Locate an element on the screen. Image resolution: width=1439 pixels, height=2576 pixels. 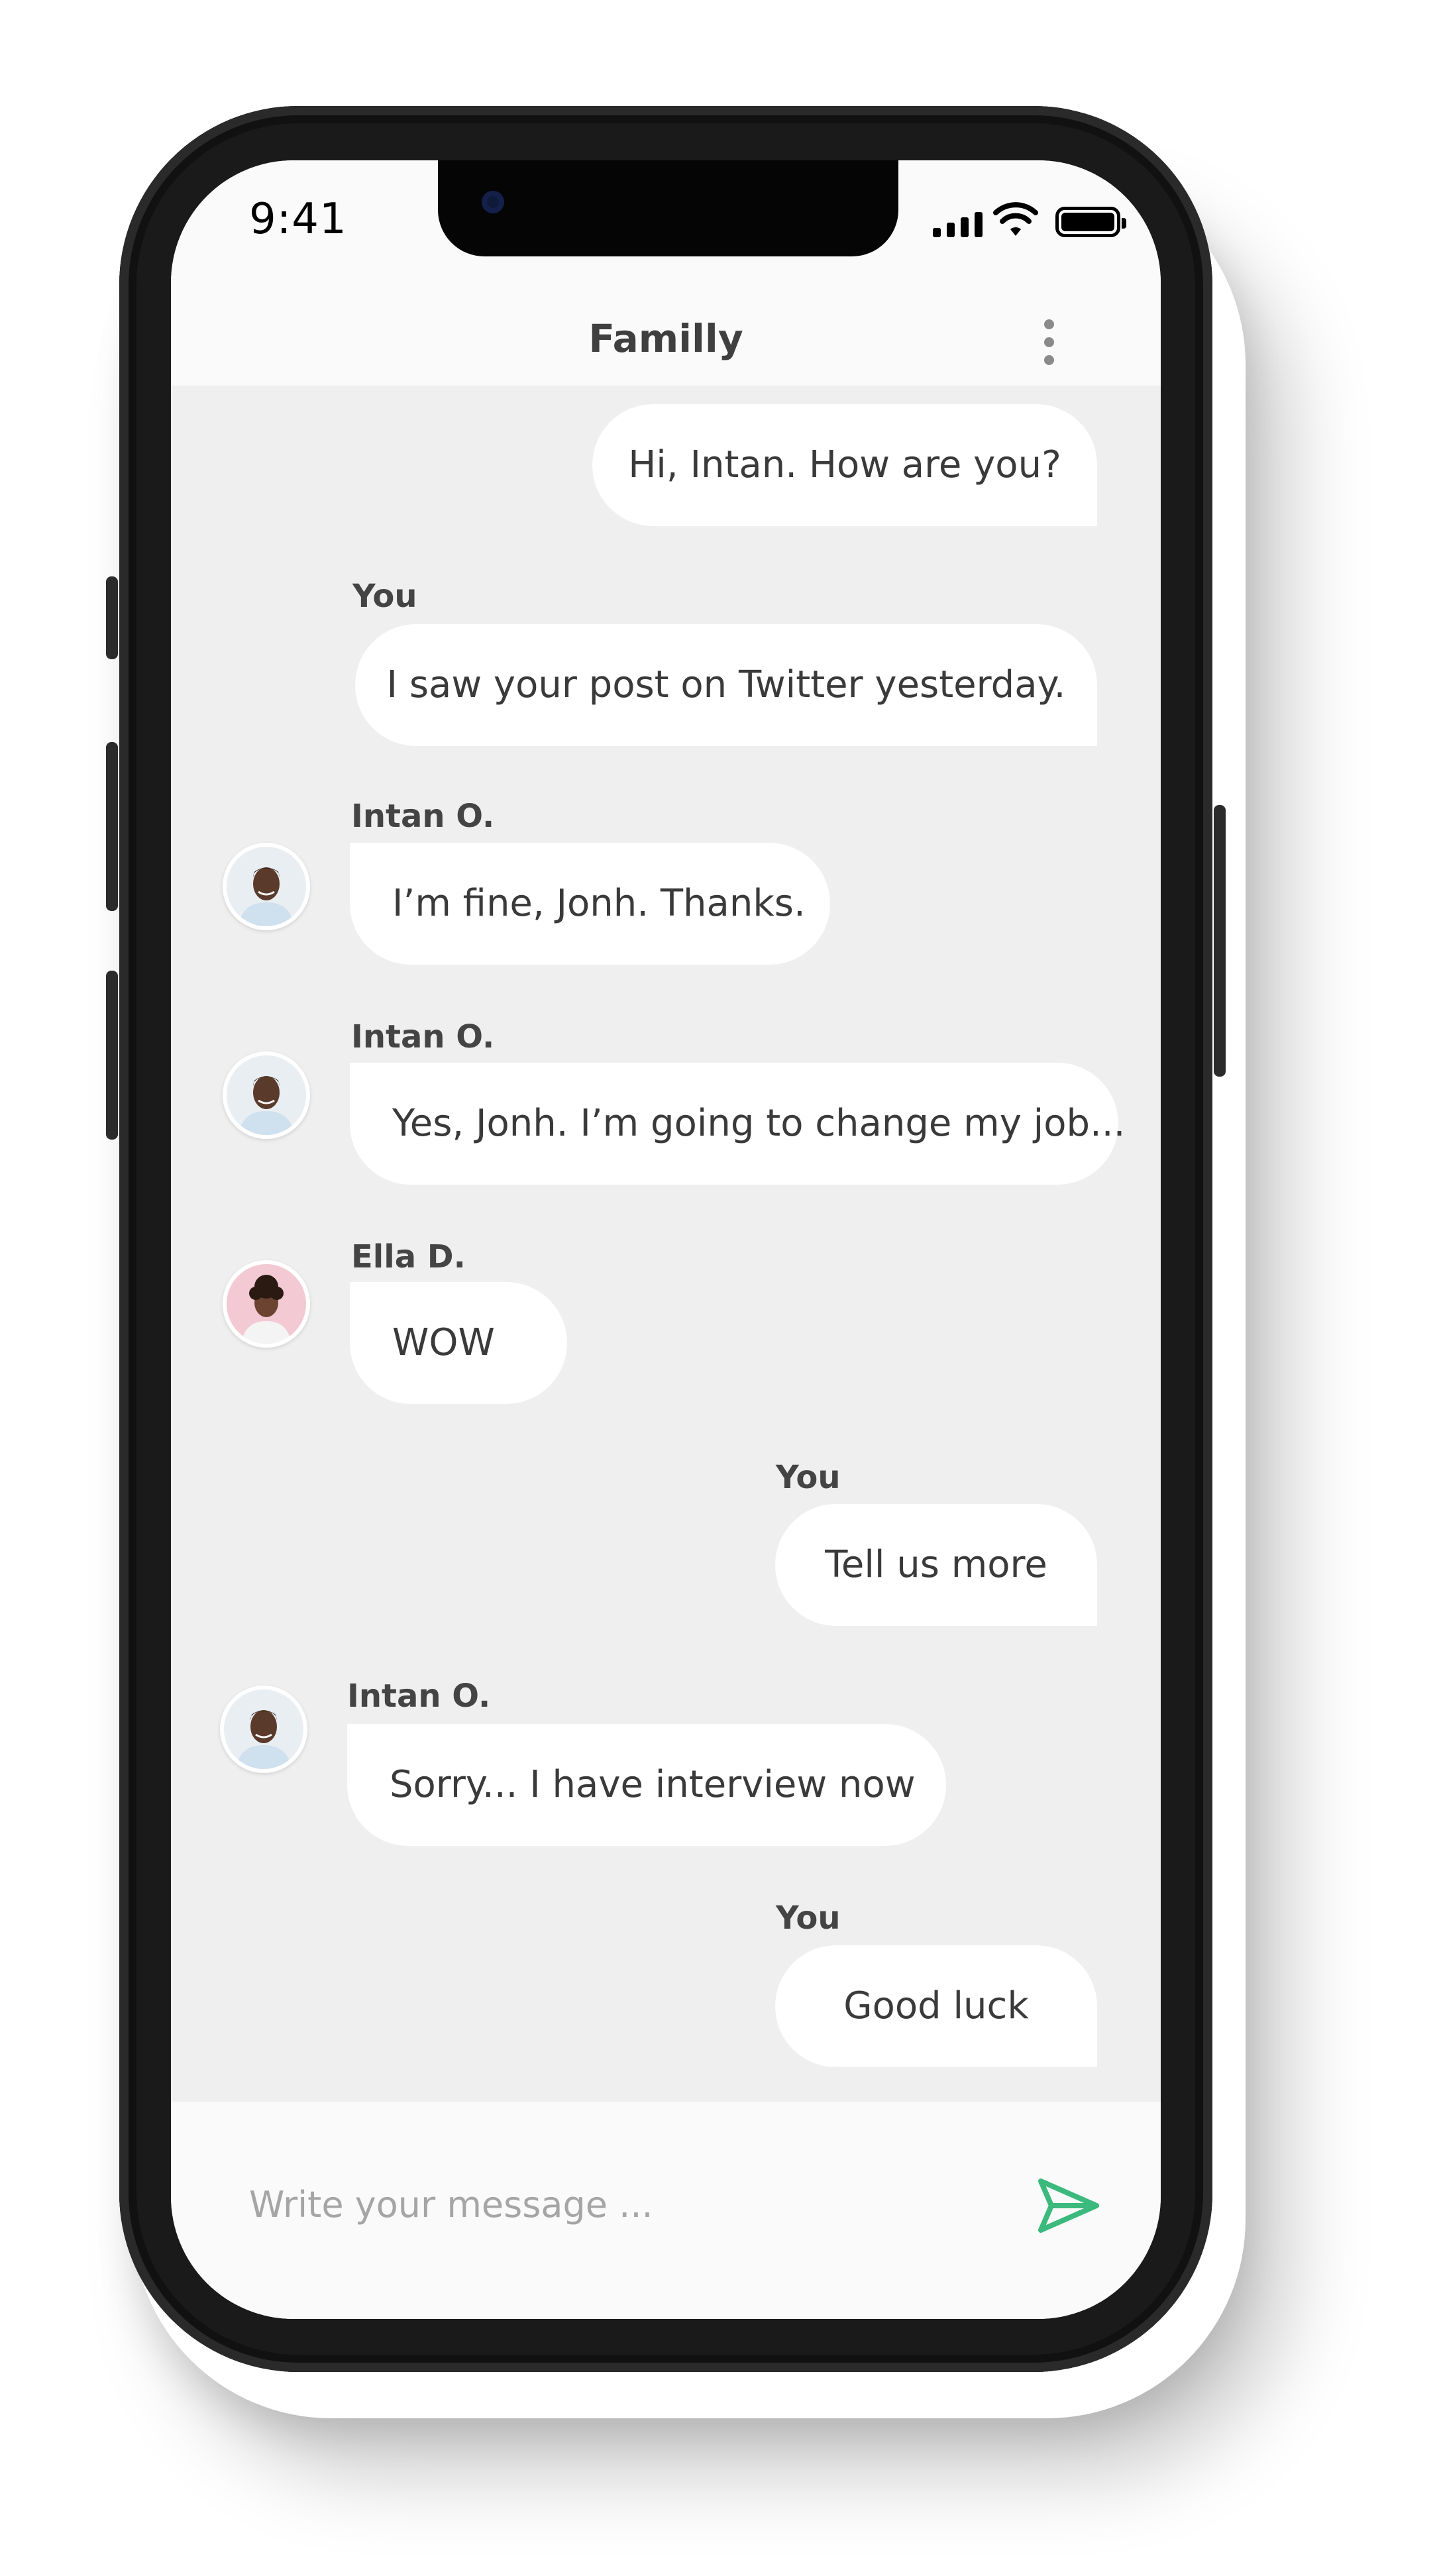
battery-icon is located at coordinates (1090, 222).